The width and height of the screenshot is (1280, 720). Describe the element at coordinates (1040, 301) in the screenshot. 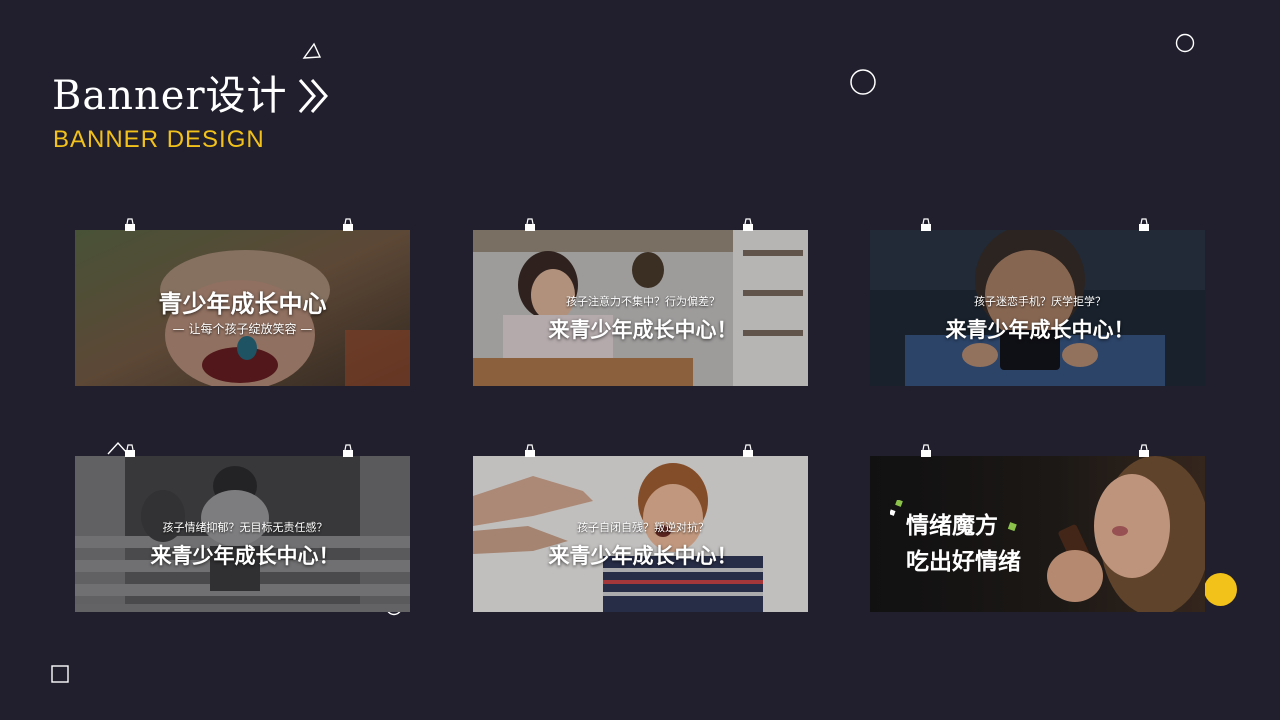

I see `banner-question: 孩子迷恋手机？厌学拒学？` at that location.